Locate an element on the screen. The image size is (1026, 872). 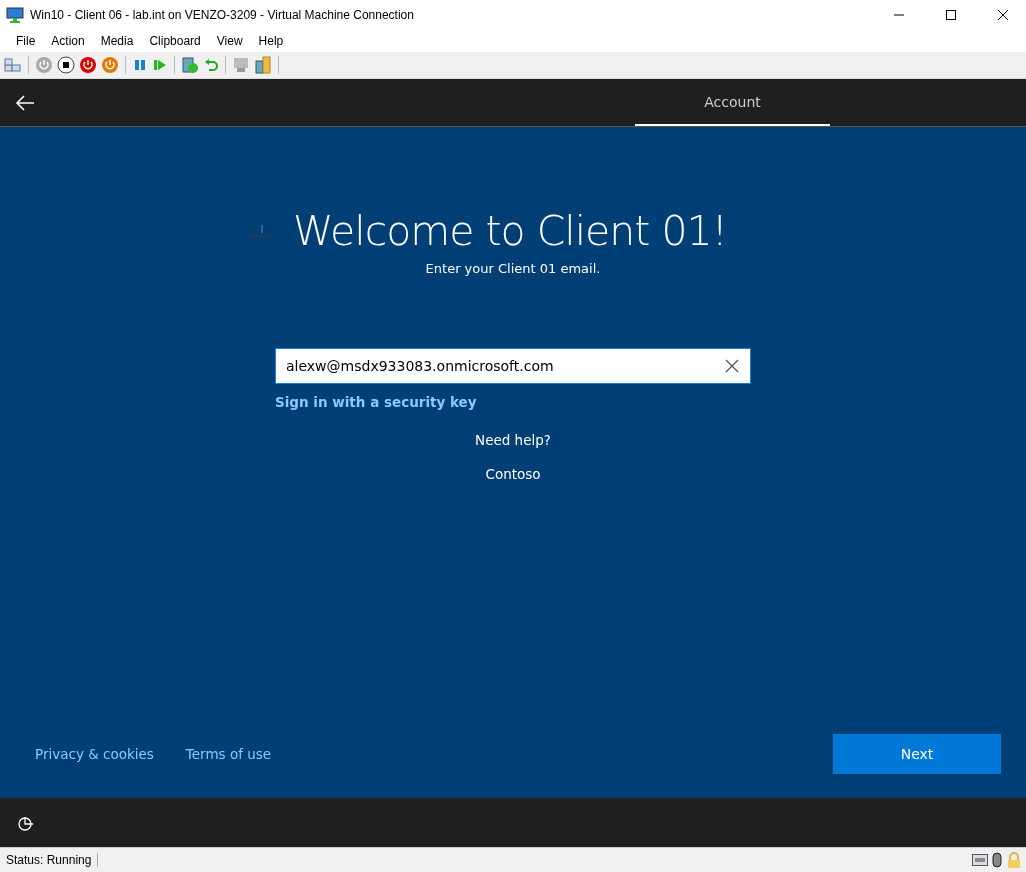
power-icon is located at coordinates (110, 65).